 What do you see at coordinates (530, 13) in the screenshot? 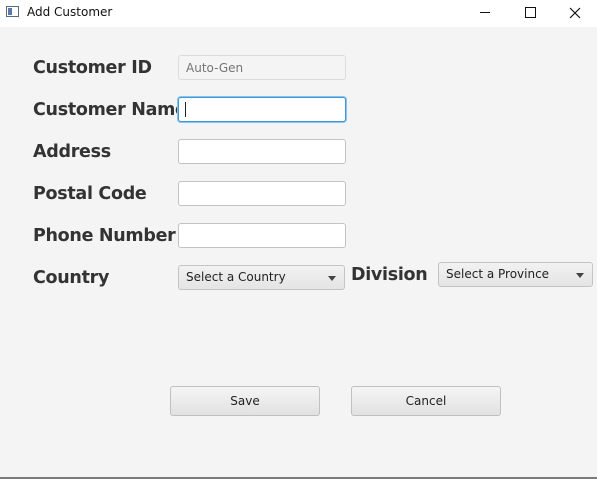
I see `maximize-button` at bounding box center [530, 13].